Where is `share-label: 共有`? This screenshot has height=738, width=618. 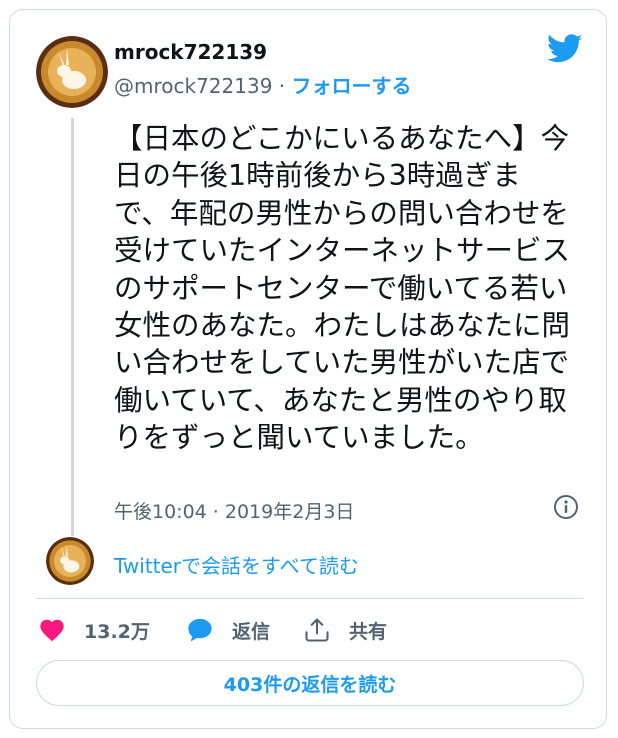
share-label: 共有 is located at coordinates (368, 631).